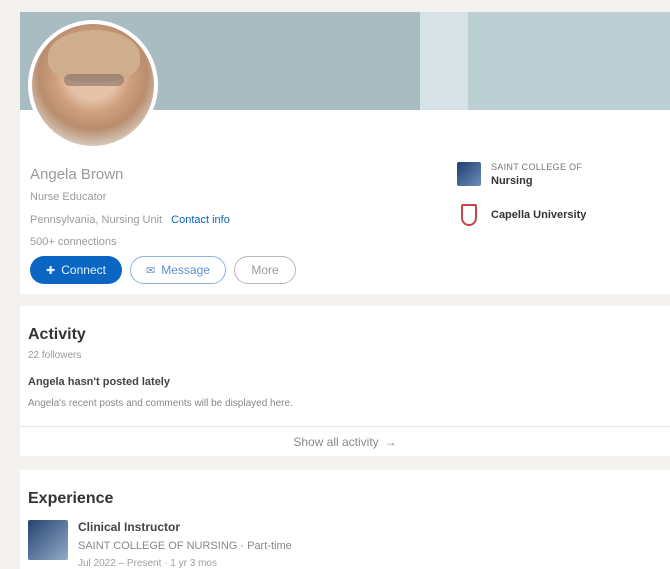  What do you see at coordinates (77, 174) in the screenshot?
I see `profile-name: Angela Brown` at bounding box center [77, 174].